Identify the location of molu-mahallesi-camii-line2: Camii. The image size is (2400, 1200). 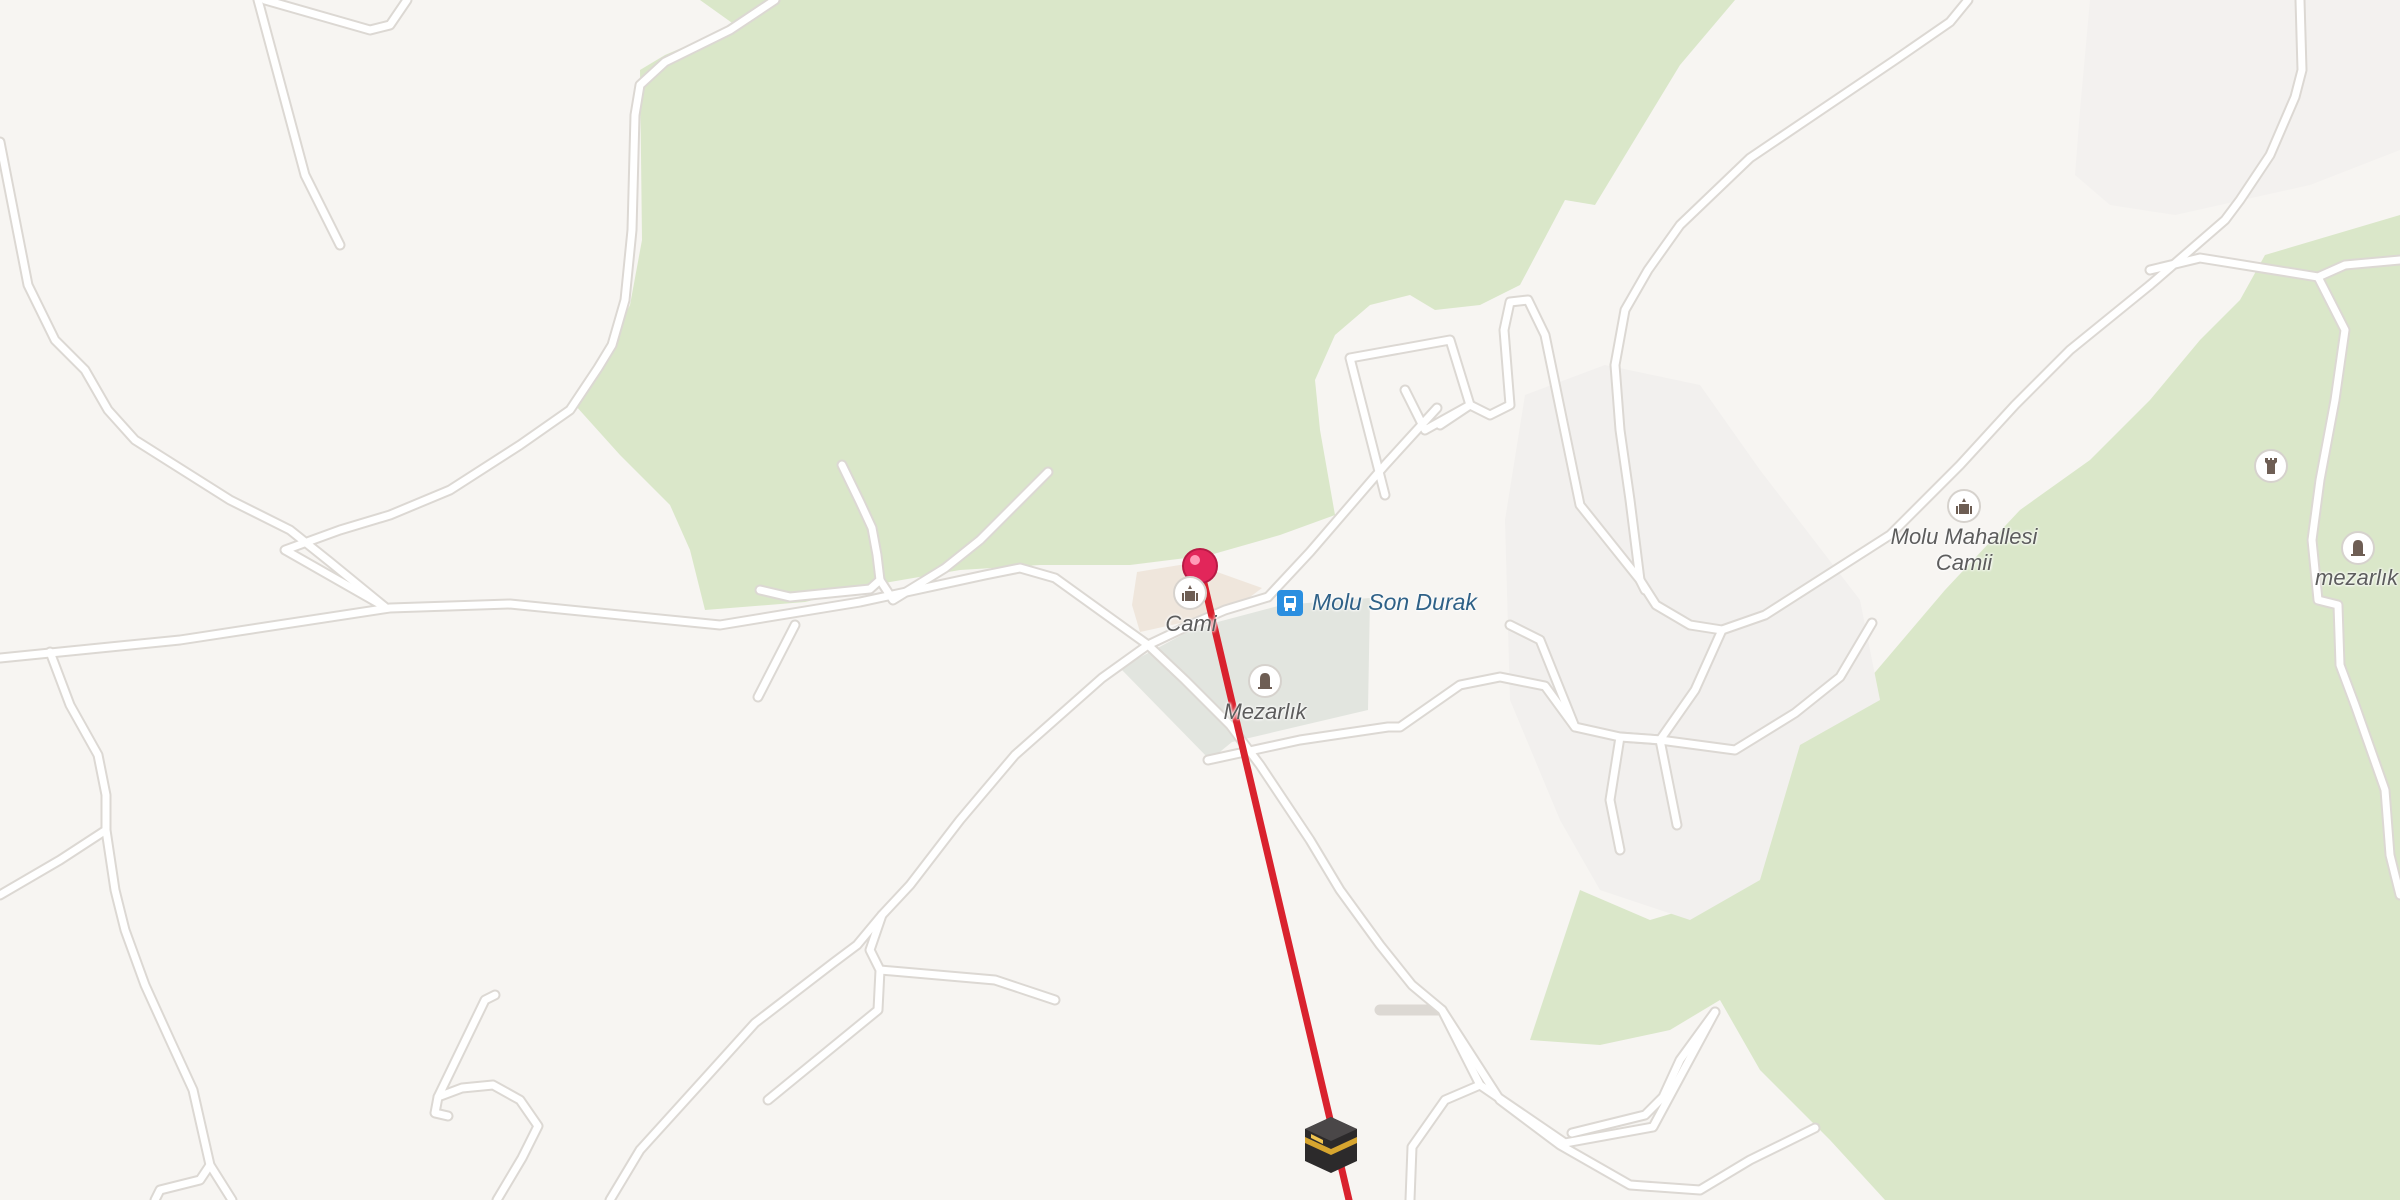
(1964, 562).